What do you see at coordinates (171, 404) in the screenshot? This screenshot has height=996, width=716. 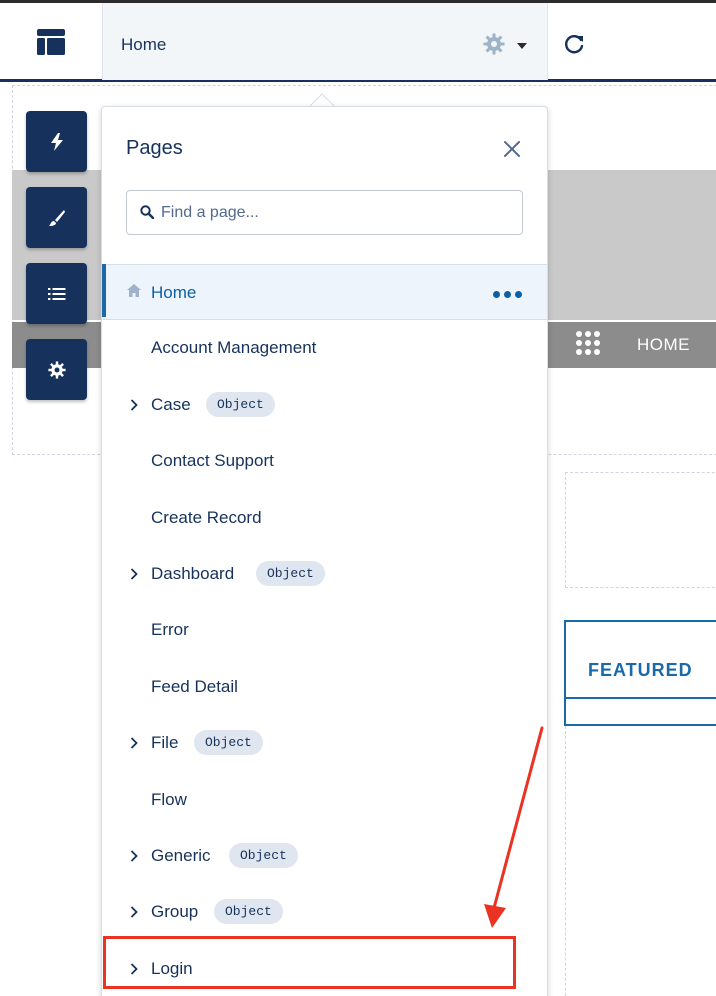 I see `page-item-label: Case` at bounding box center [171, 404].